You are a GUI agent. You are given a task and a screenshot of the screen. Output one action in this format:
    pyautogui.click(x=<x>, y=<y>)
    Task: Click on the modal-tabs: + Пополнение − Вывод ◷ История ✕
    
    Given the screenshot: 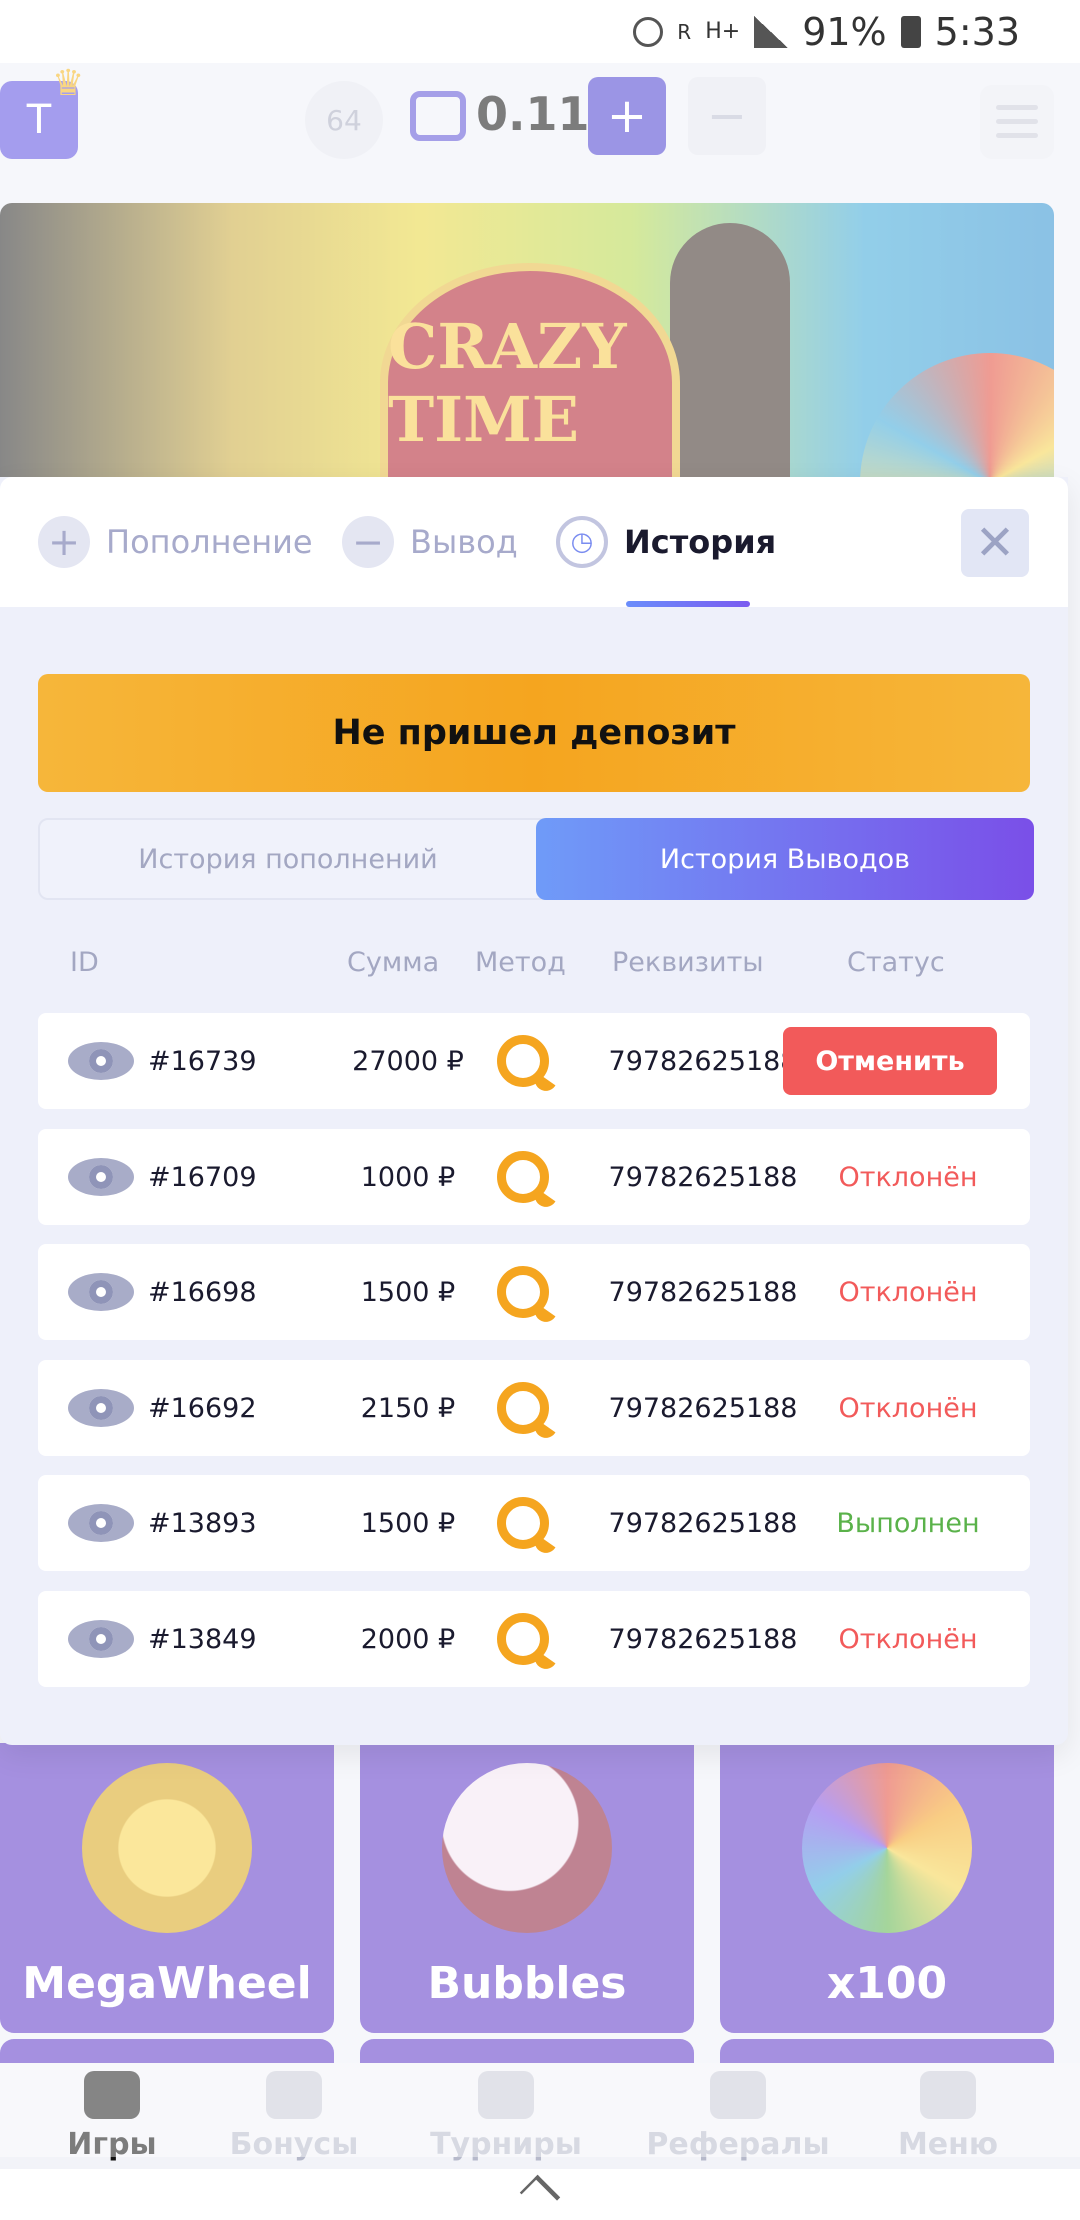 What is the action you would take?
    pyautogui.click(x=534, y=542)
    